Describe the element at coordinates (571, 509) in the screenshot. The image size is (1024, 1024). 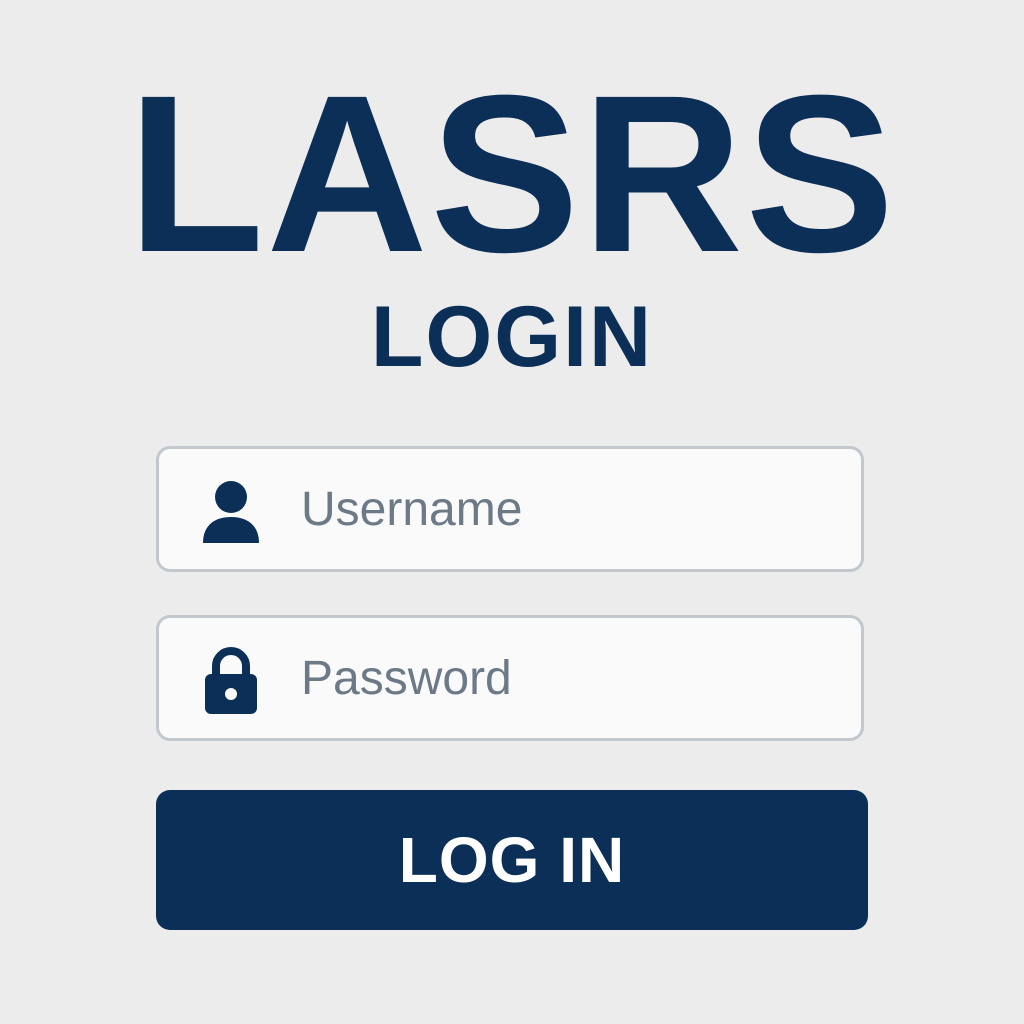
I see `username-input` at that location.